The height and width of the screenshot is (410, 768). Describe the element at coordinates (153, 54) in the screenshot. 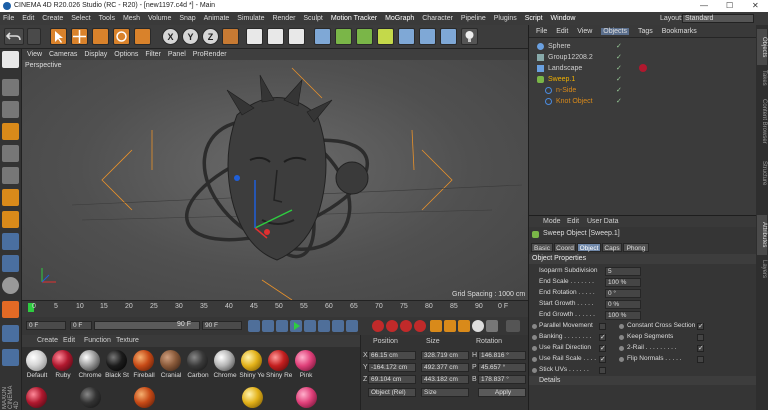

I see `viewport-menu-filter: Filter` at that location.